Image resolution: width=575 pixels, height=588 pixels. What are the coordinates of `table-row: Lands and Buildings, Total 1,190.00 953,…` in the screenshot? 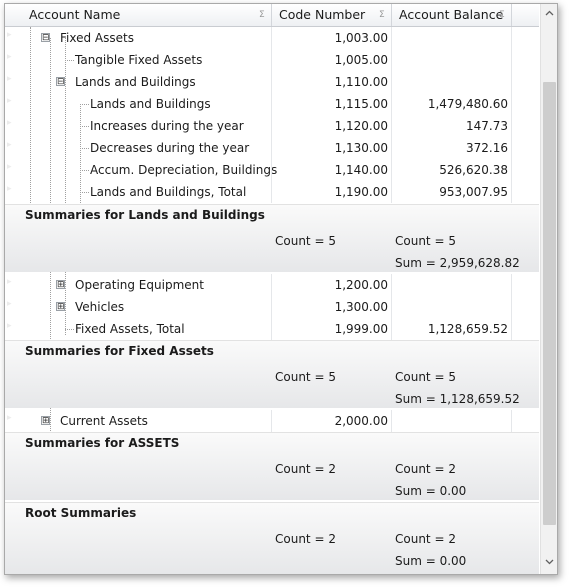 It's located at (272, 192).